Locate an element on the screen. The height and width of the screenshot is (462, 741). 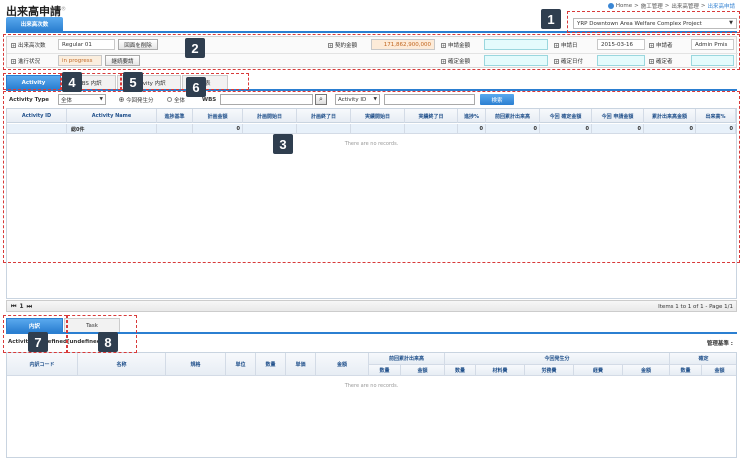
column-header: 材料費 is located at coordinates (500, 370).